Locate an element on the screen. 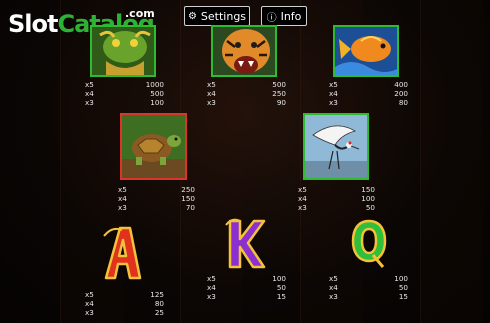 The image size is (490, 323). settings-button: ⚙ Settings is located at coordinates (217, 16).